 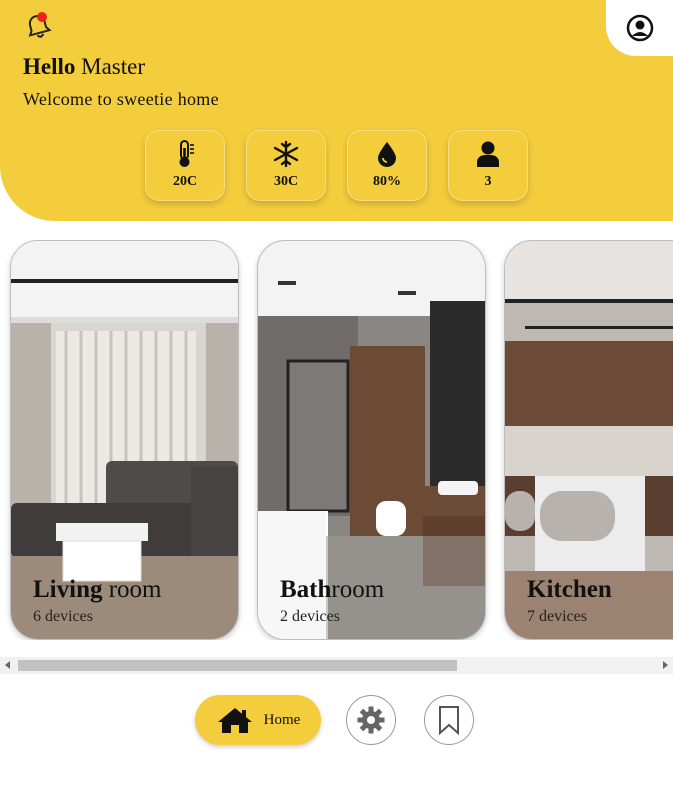 I want to click on stat-cooling-value: 30C, so click(x=286, y=181).